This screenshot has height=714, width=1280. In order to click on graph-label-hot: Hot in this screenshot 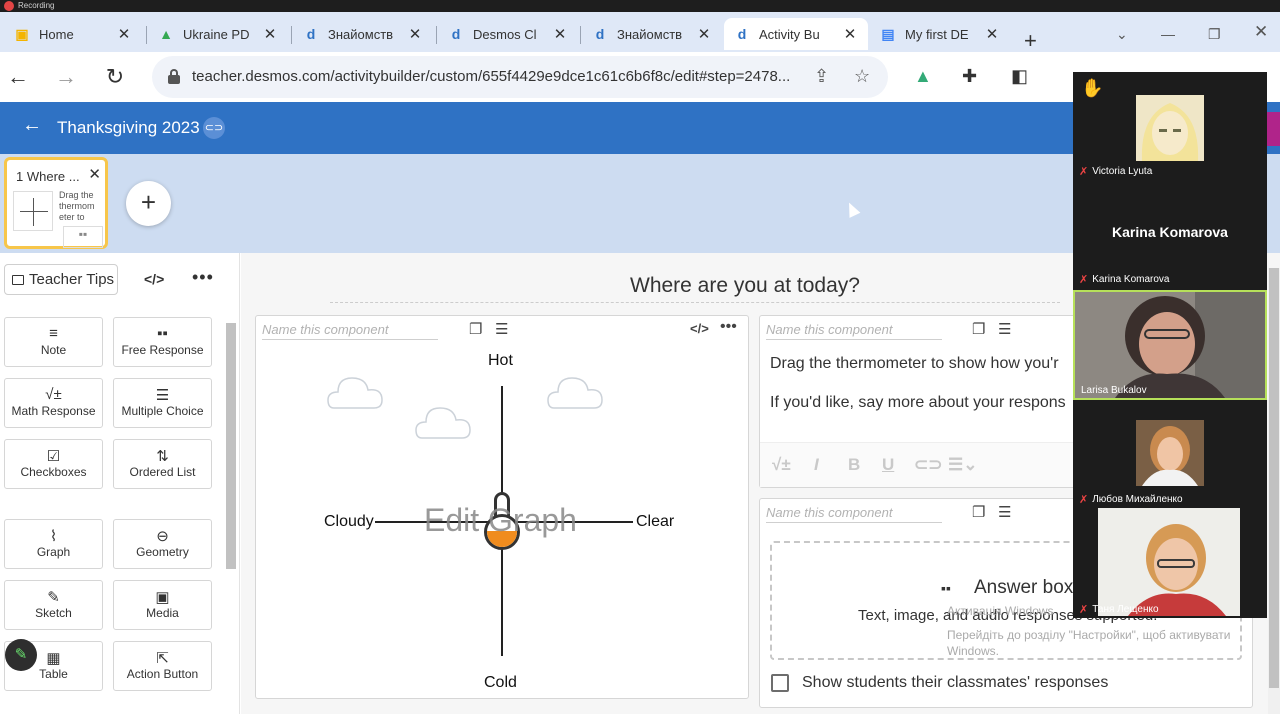, I will do `click(500, 360)`.